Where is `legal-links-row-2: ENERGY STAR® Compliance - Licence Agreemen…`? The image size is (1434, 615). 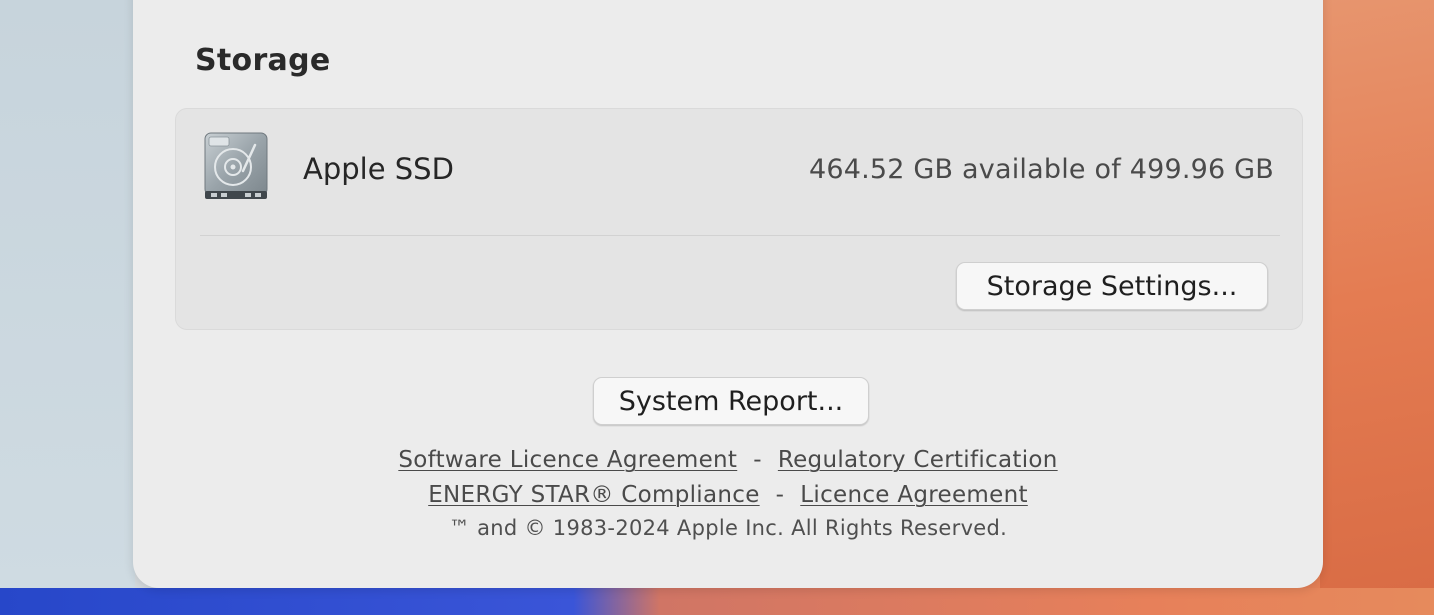
legal-links-row-2: ENERGY STAR® Compliance - Licence Agreemen… is located at coordinates (728, 495).